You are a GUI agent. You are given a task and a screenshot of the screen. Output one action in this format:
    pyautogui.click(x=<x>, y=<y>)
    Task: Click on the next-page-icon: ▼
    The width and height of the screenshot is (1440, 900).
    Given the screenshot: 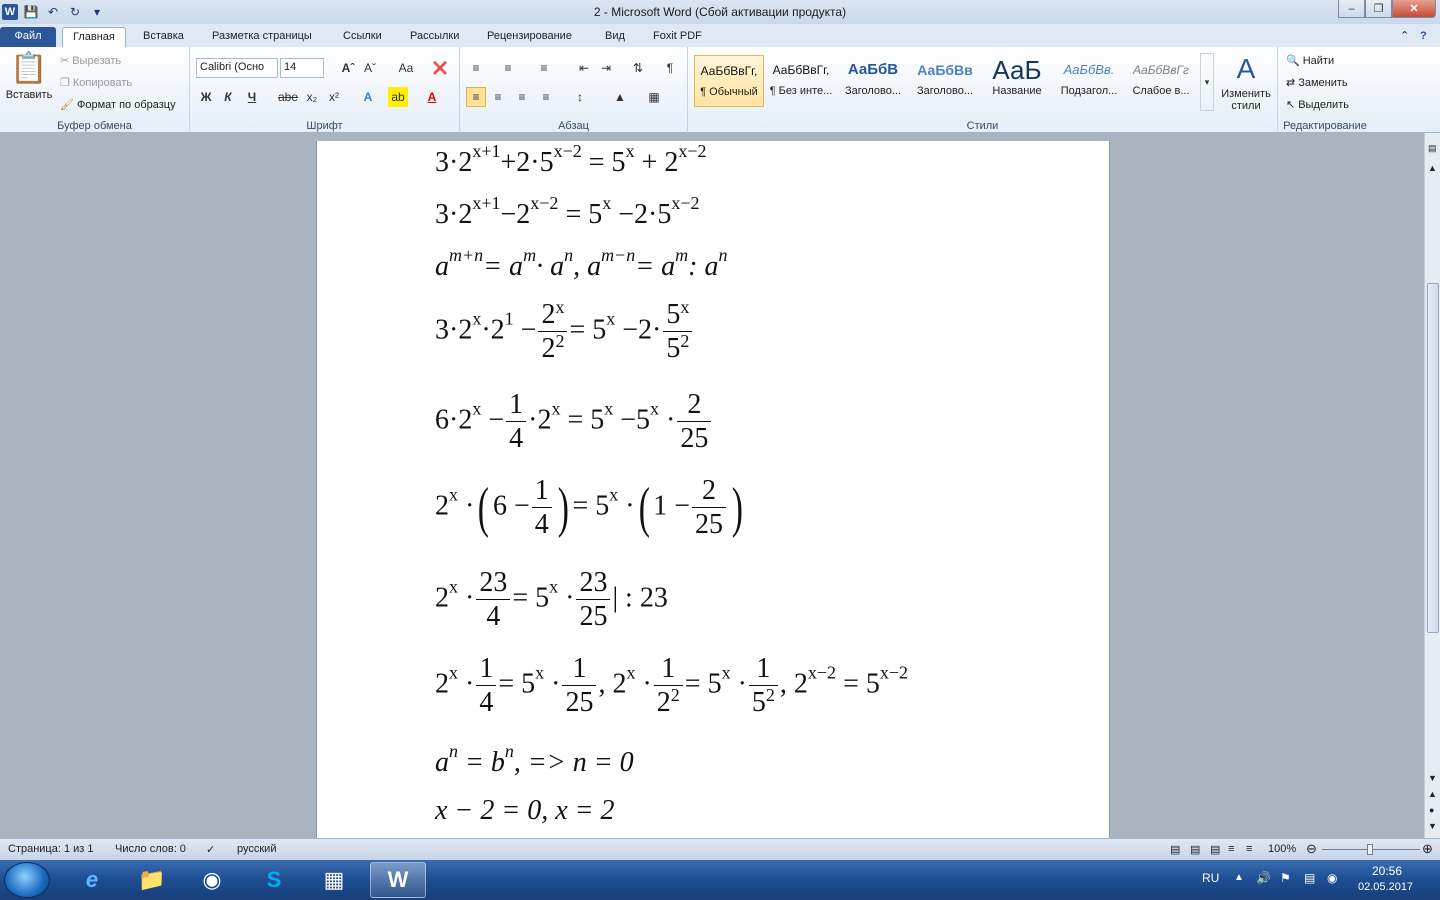 What is the action you would take?
    pyautogui.click(x=1432, y=826)
    